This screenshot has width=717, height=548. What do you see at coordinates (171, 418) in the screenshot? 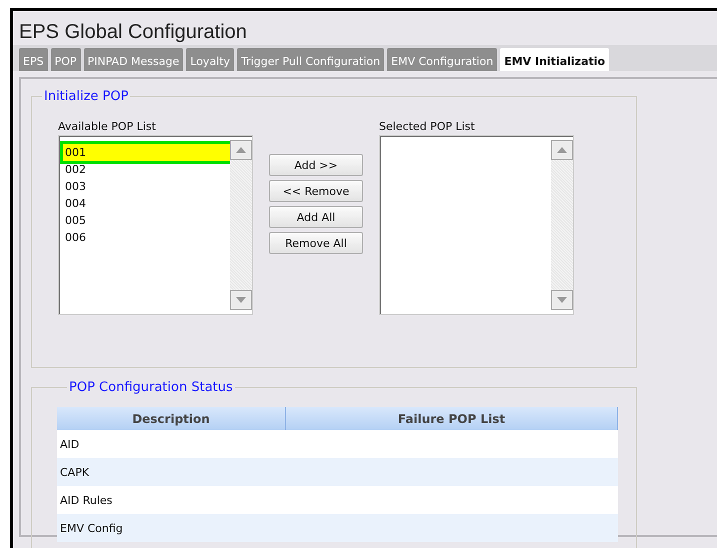
I see `column-header: Description` at bounding box center [171, 418].